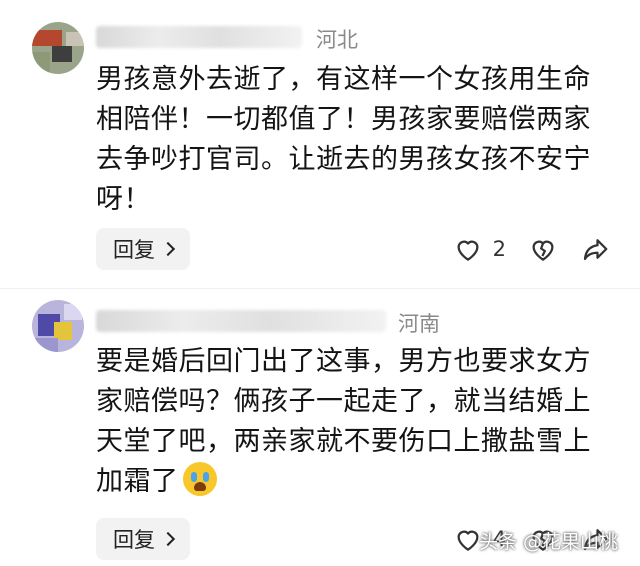  I want to click on region-label: 河南, so click(419, 324).